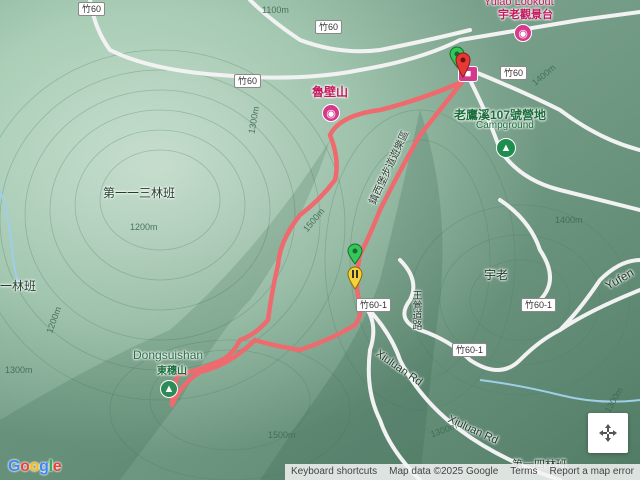 This screenshot has width=640, height=480. What do you see at coordinates (592, 472) in the screenshot?
I see `report-error-link: Report a map error` at bounding box center [592, 472].